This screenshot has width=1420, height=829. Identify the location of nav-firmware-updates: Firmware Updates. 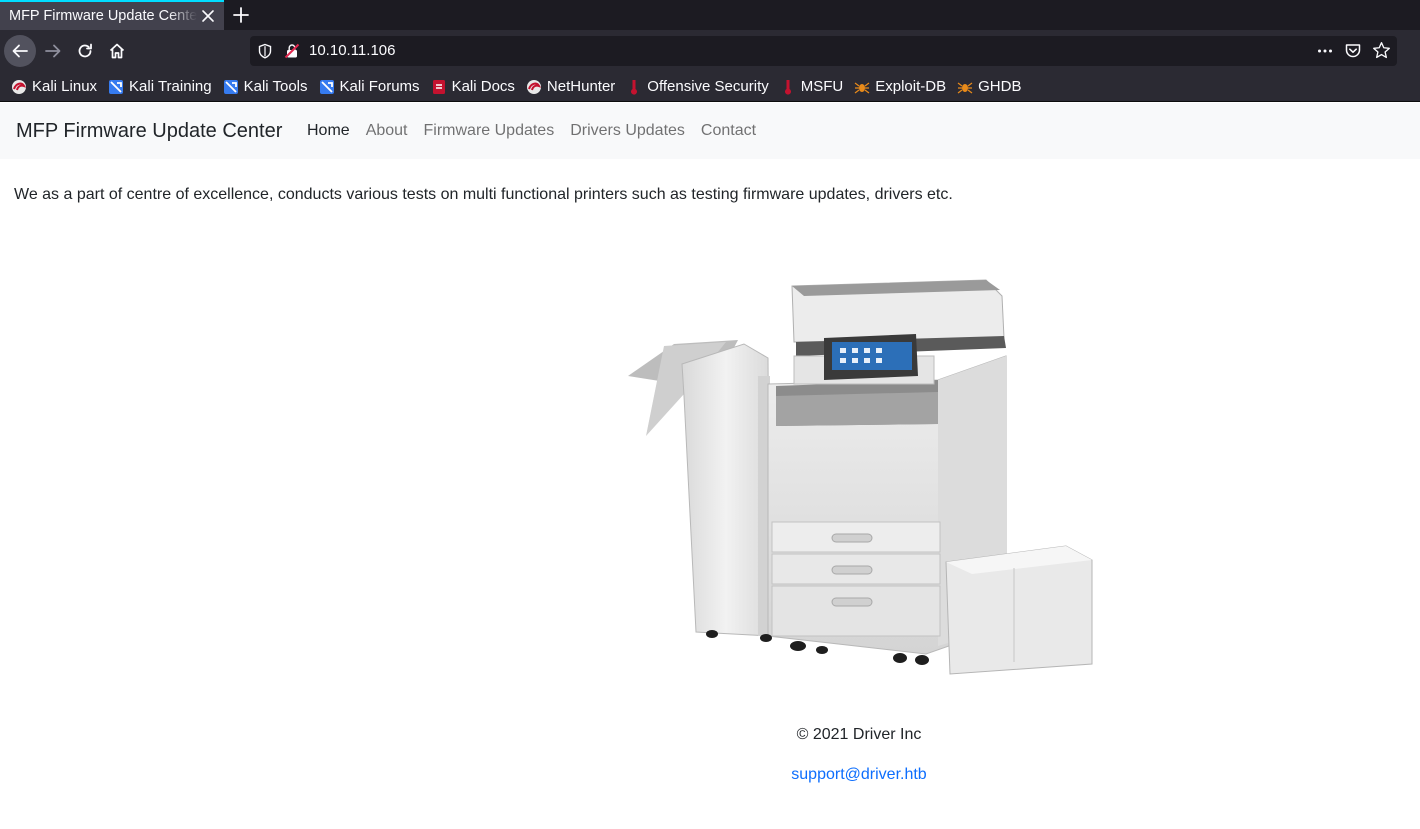
(489, 131).